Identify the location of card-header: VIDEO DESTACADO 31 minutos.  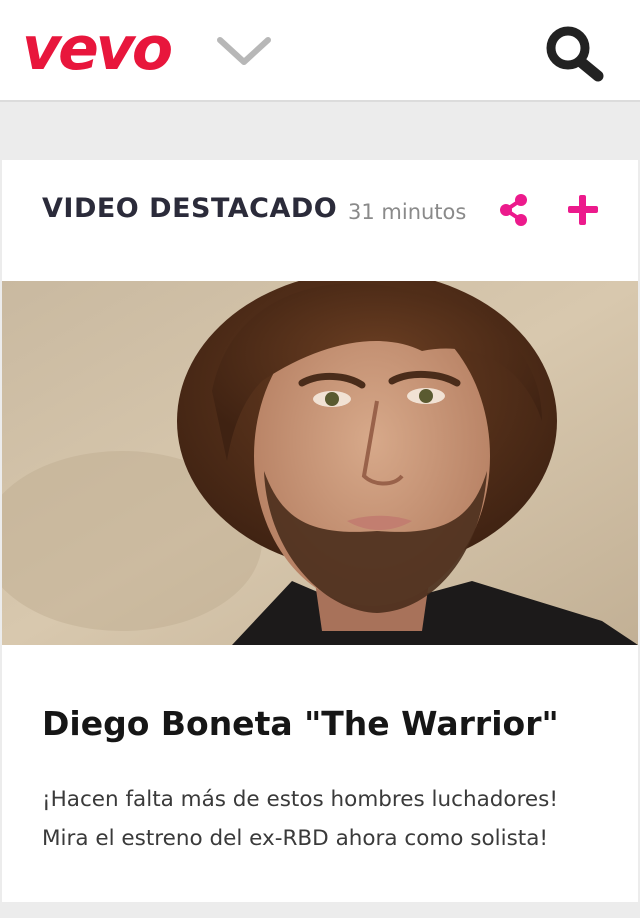
(320, 220).